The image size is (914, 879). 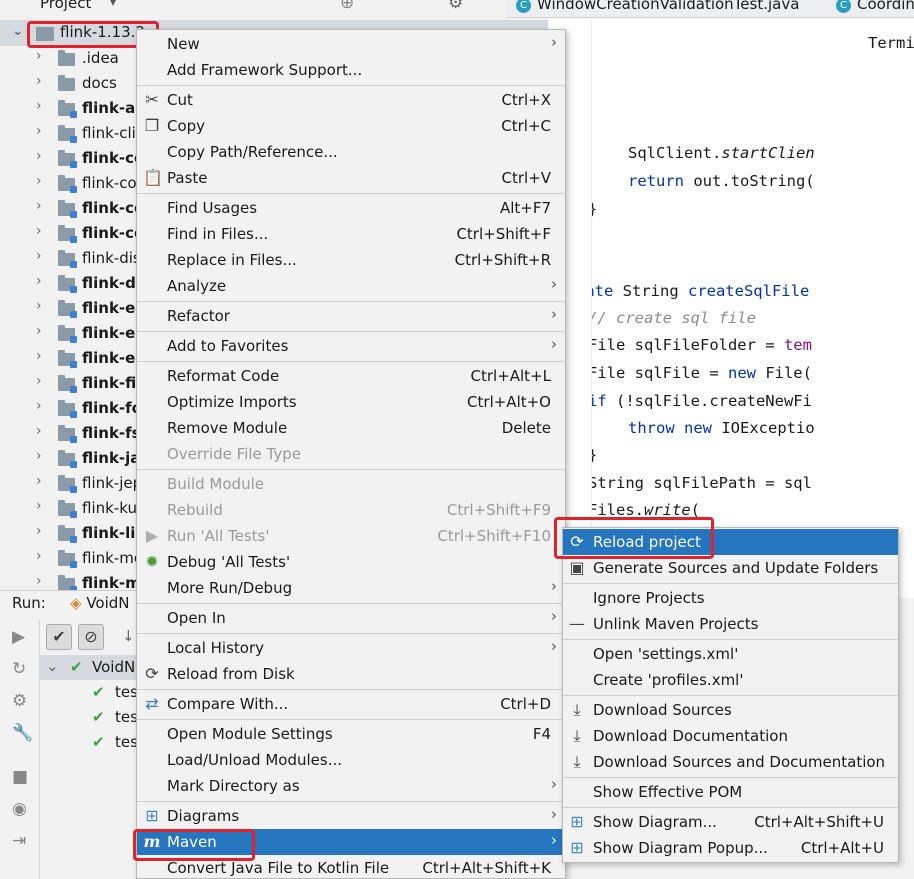 I want to click on rerun-icon: ▶, so click(x=18, y=637).